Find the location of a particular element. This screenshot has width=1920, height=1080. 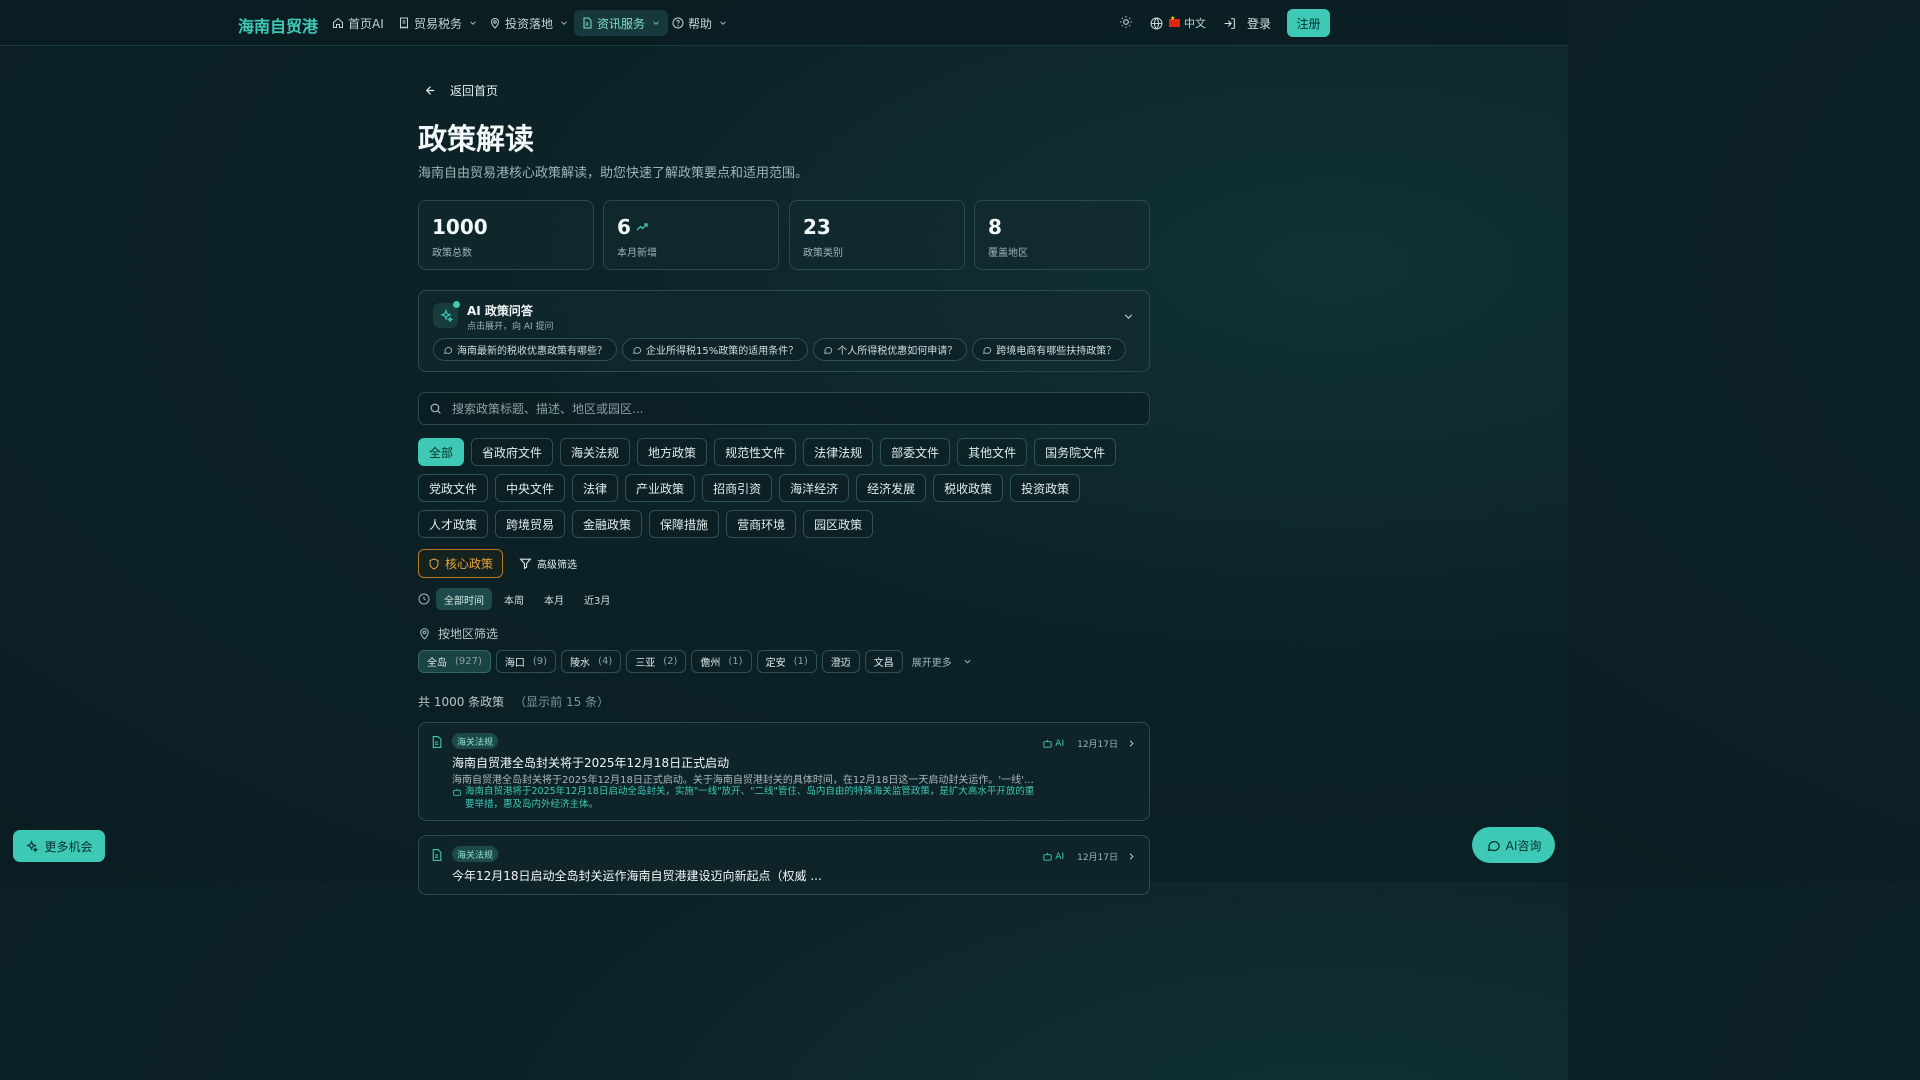

ai-question-chip: 跨境电商有哪些扶持政策？ is located at coordinates (1049, 349).